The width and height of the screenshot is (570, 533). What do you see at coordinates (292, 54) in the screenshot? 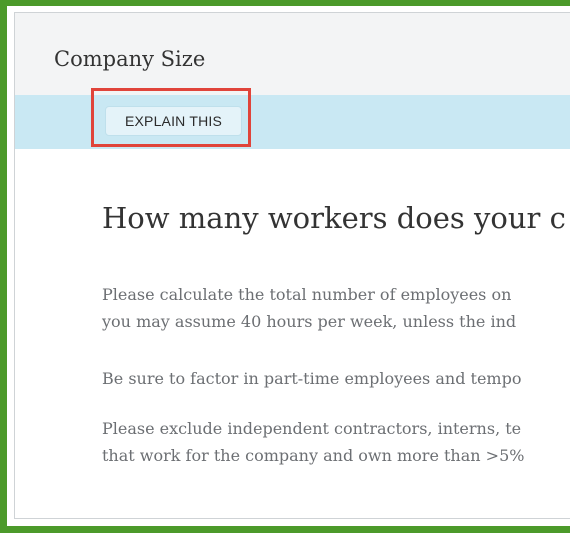
I see `card-header: Company Size` at bounding box center [292, 54].